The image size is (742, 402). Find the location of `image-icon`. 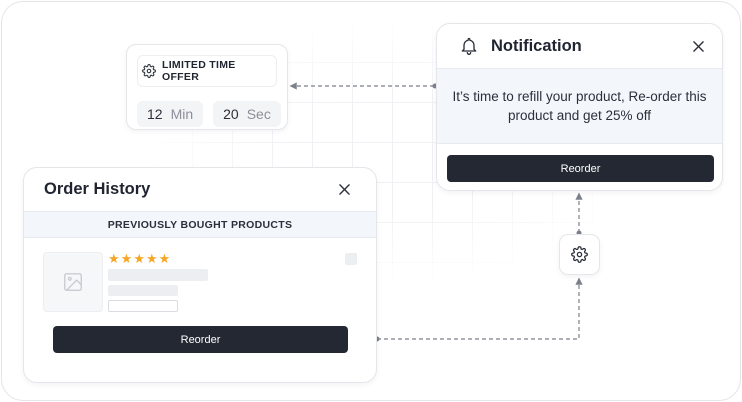

image-icon is located at coordinates (73, 282).